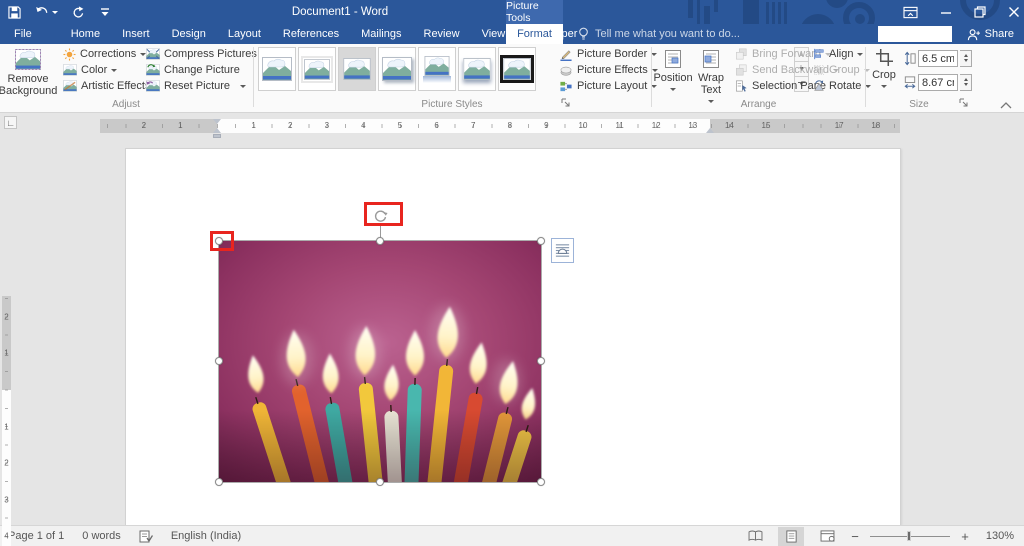  Describe the element at coordinates (608, 86) in the screenshot. I see `picture-layout-button: Picture Layout` at that location.